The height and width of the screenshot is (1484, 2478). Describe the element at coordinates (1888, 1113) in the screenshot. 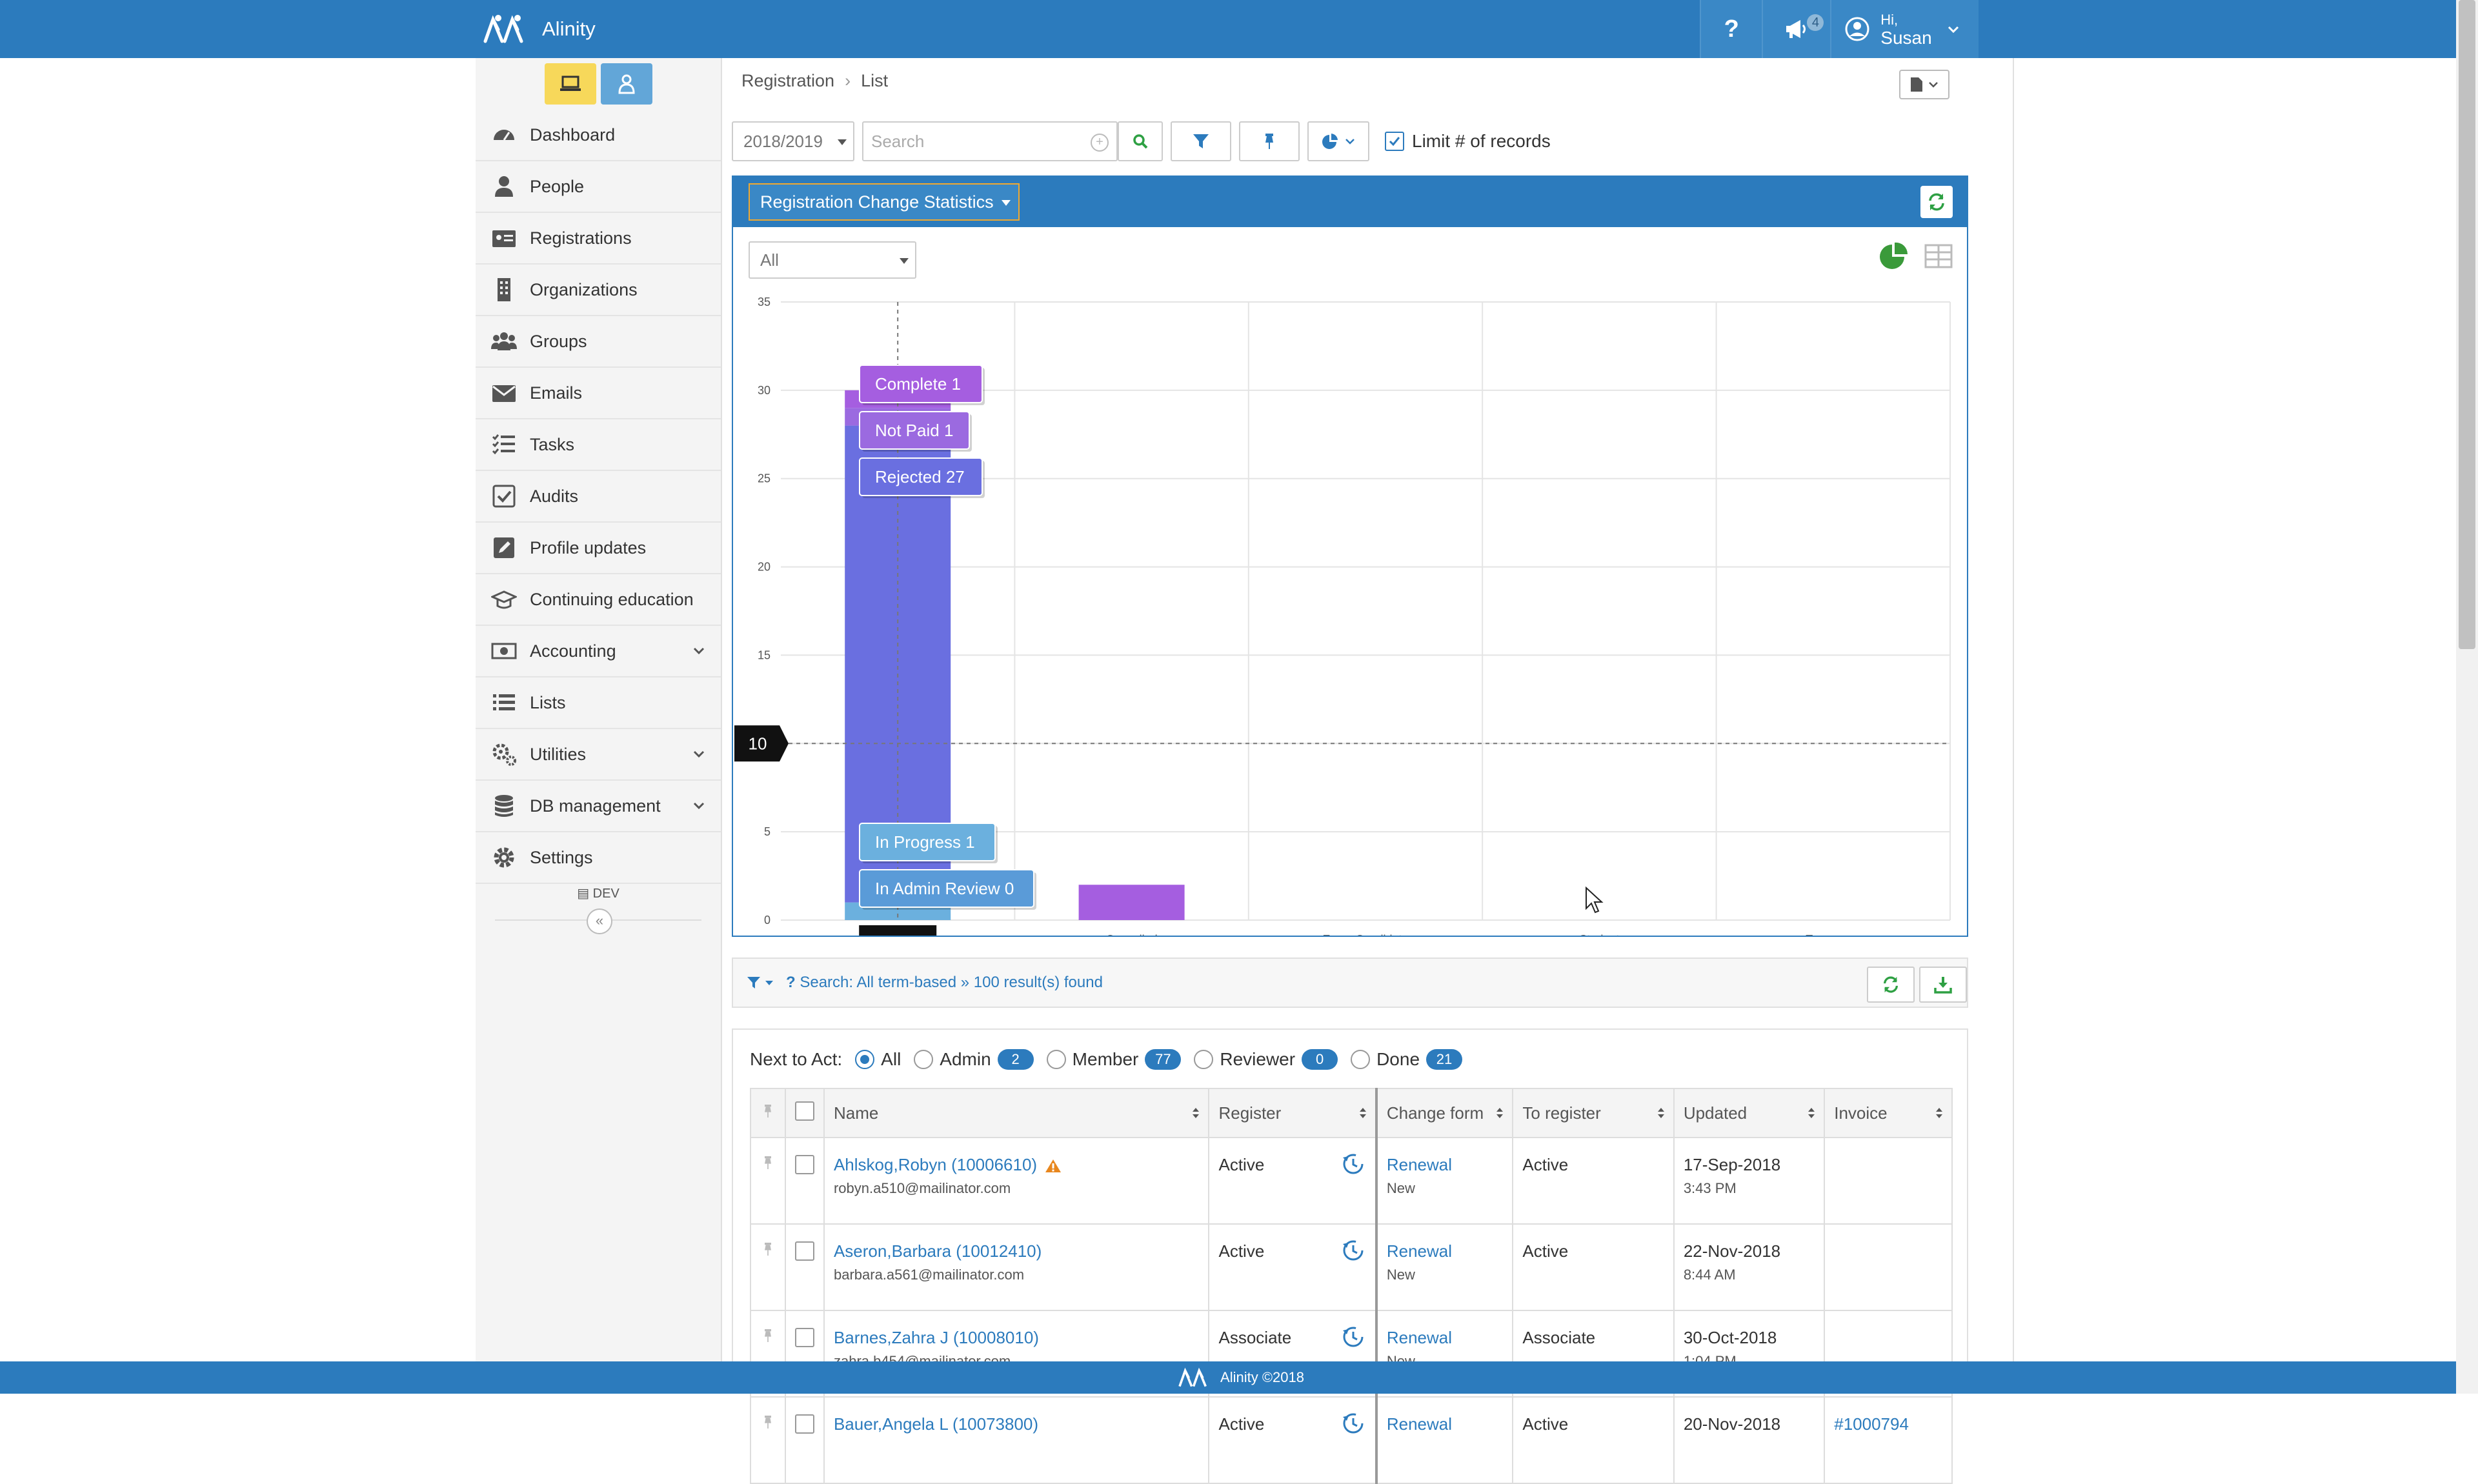

I see `invoice-column-header: Invoice` at that location.